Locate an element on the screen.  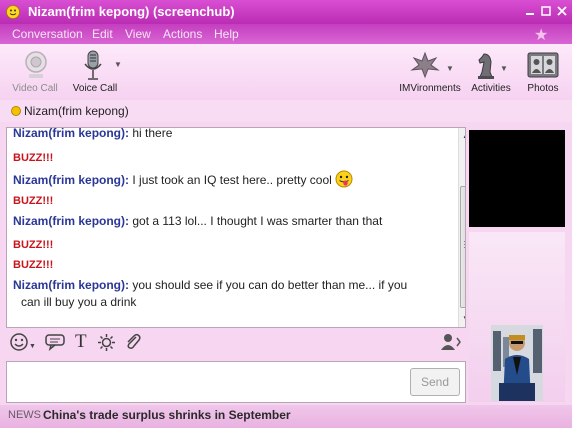
contact-icon is located at coordinates (451, 342).